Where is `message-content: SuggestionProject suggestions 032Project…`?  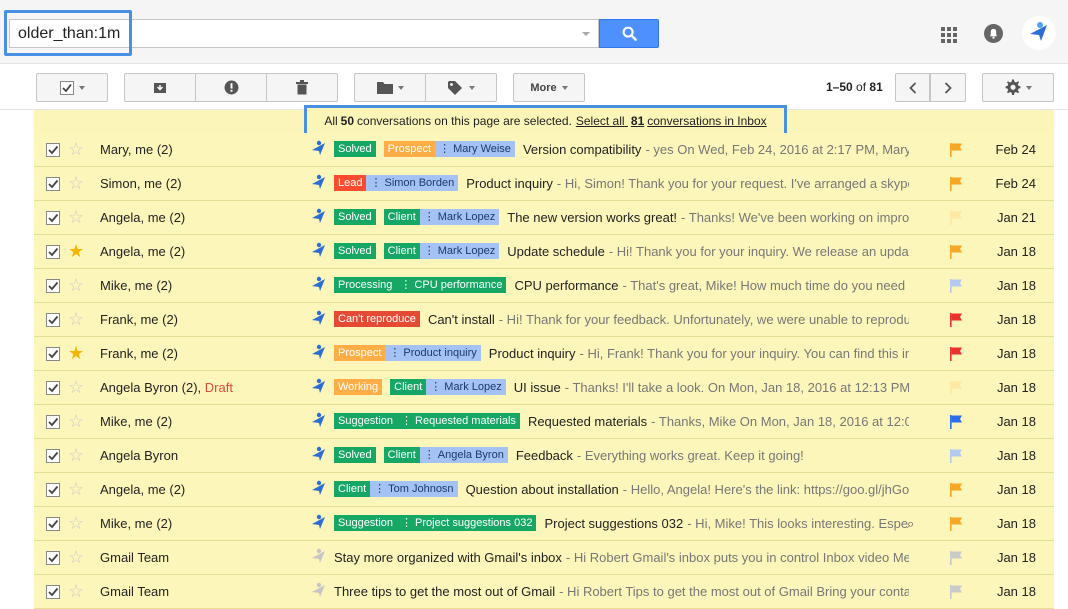 message-content: SuggestionProject suggestions 032Project… is located at coordinates (621, 523).